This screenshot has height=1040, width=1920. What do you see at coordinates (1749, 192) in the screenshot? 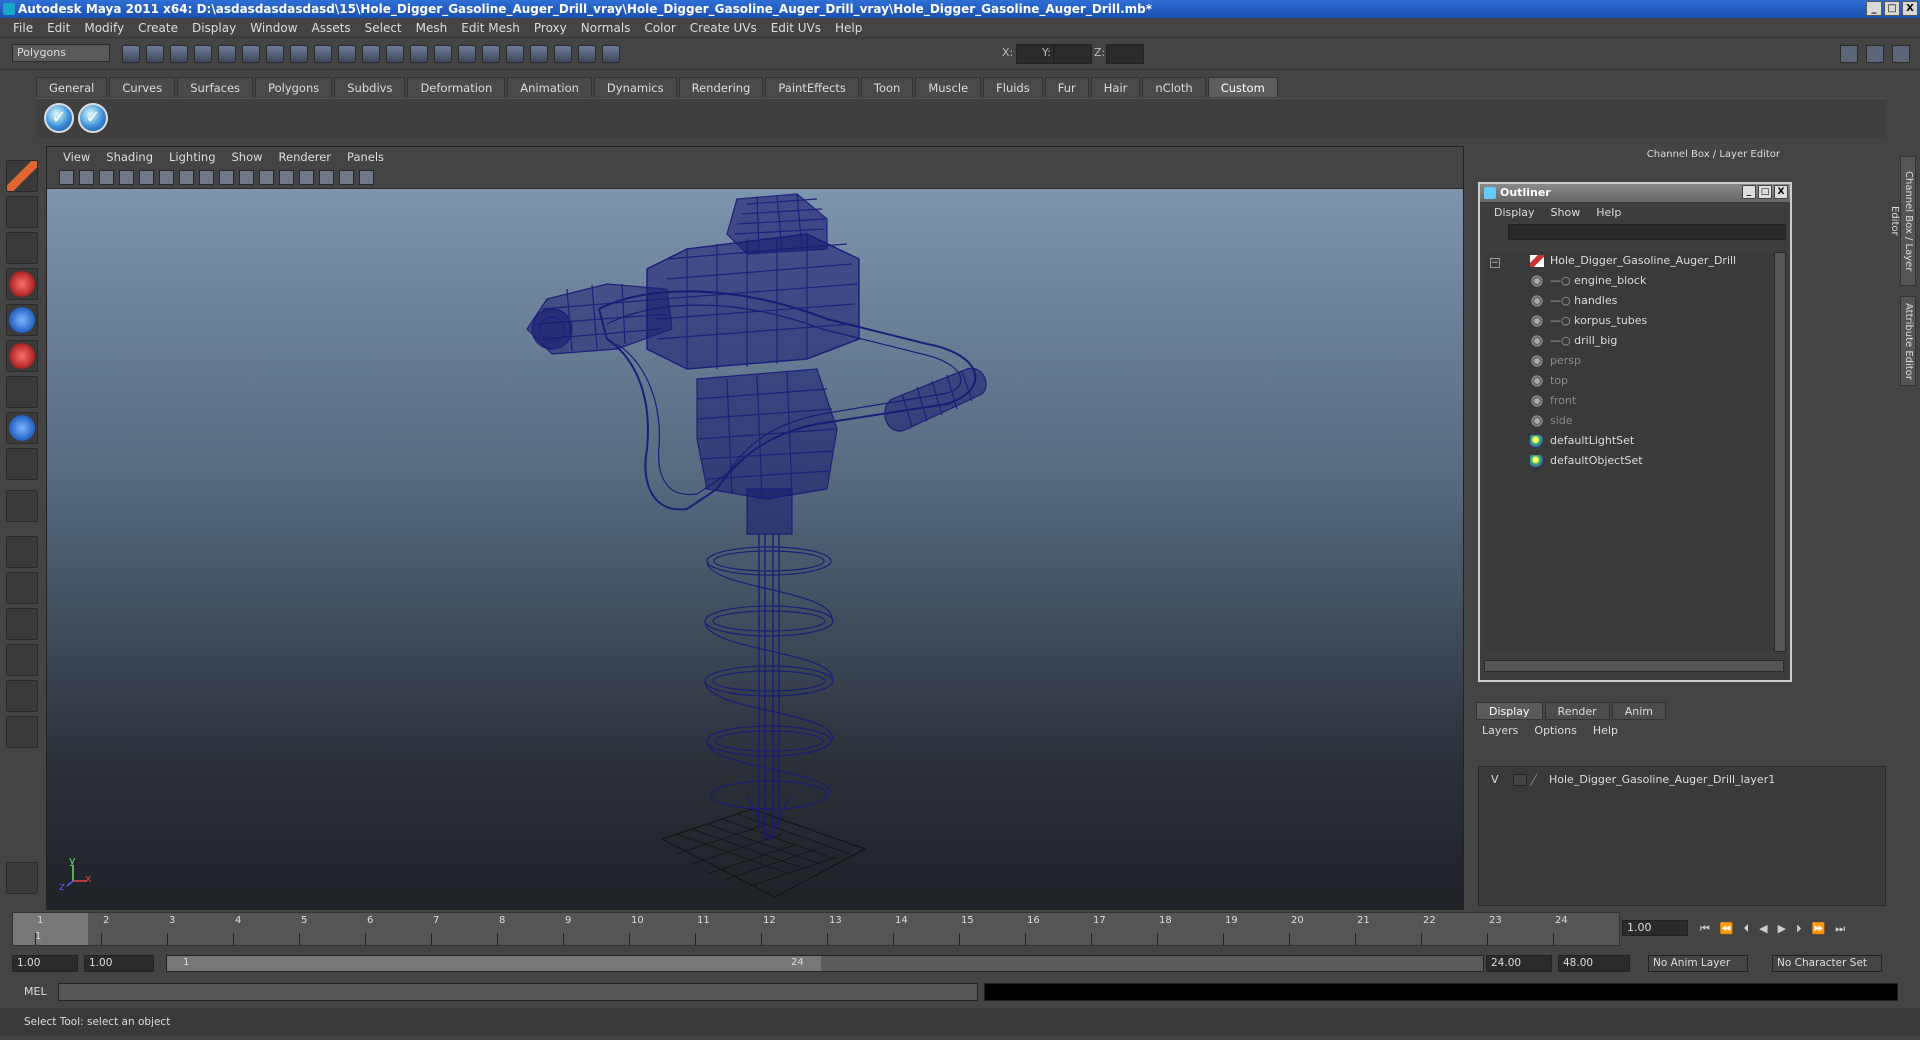
I see `outliner-minimize-button: _` at bounding box center [1749, 192].